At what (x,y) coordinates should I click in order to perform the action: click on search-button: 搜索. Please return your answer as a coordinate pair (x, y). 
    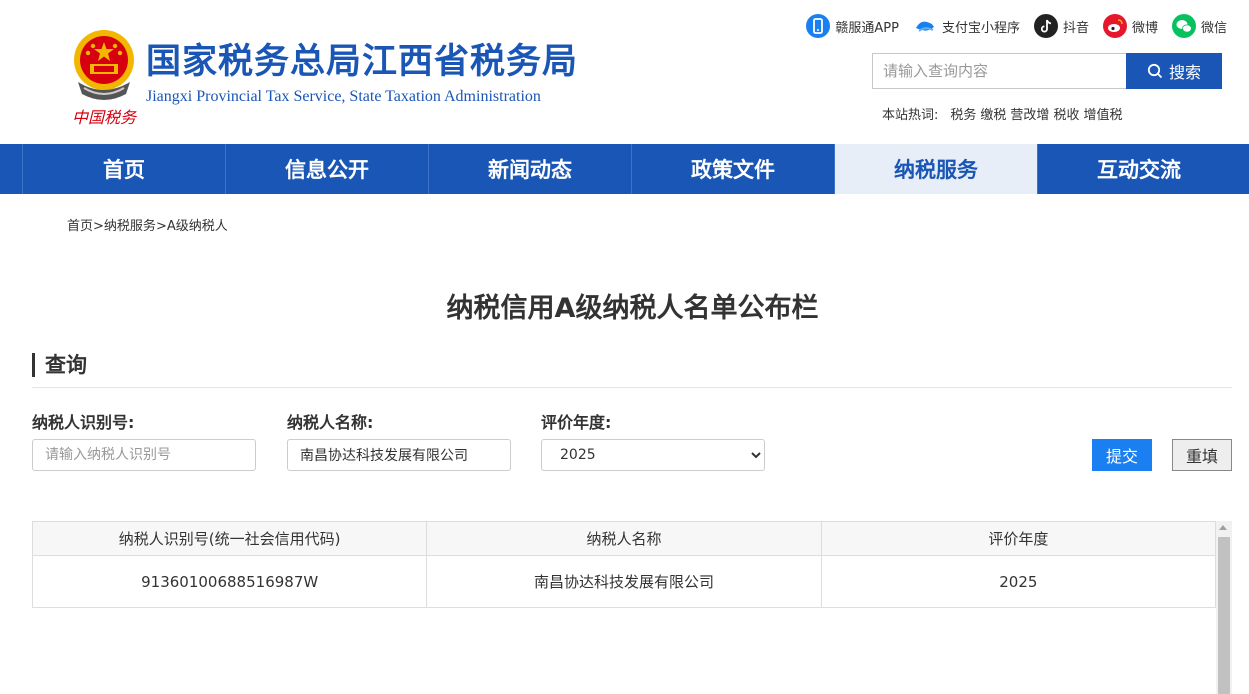
    Looking at the image, I should click on (1174, 71).